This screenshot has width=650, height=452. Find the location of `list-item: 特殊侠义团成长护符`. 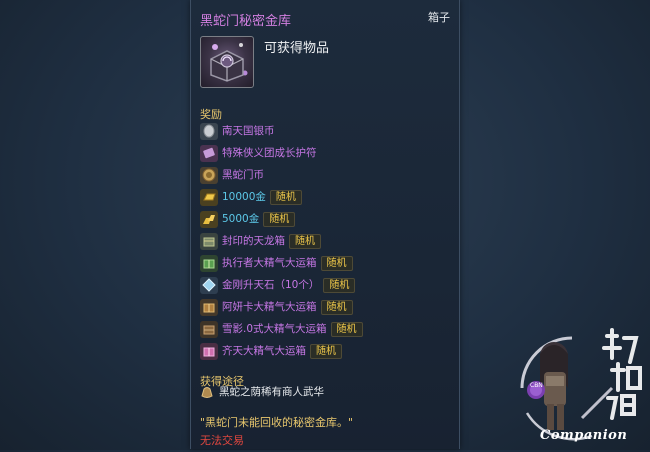

list-item: 特殊侠义团成长护符 is located at coordinates (258, 153).